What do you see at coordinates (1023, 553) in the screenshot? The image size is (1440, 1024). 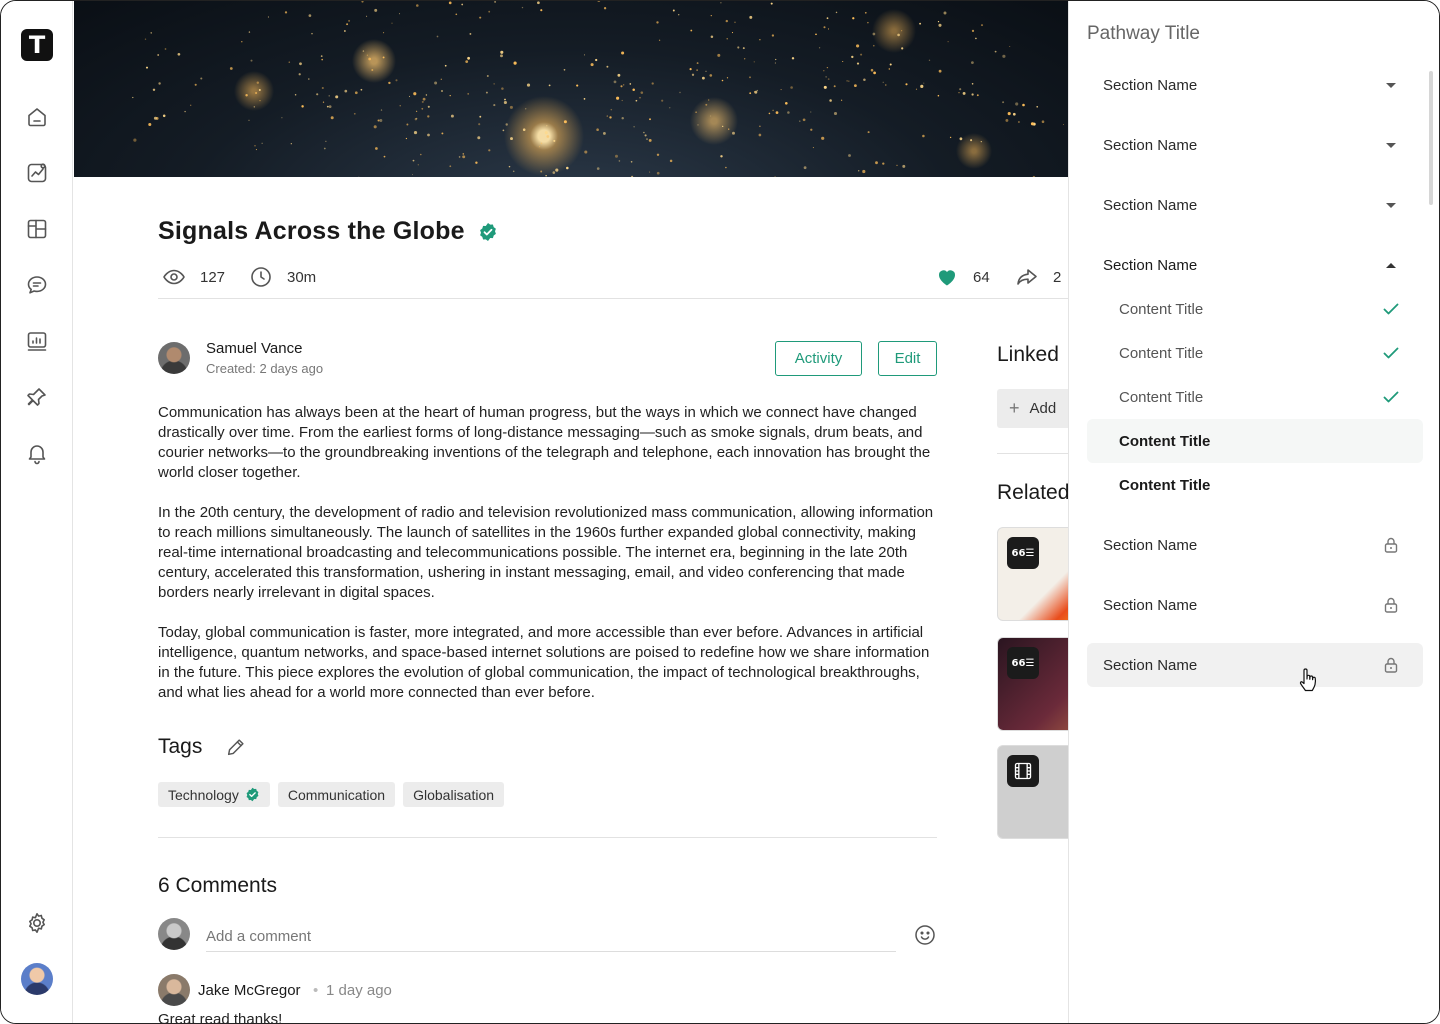 I see `quote-list-icon: 66 ☰` at bounding box center [1023, 553].